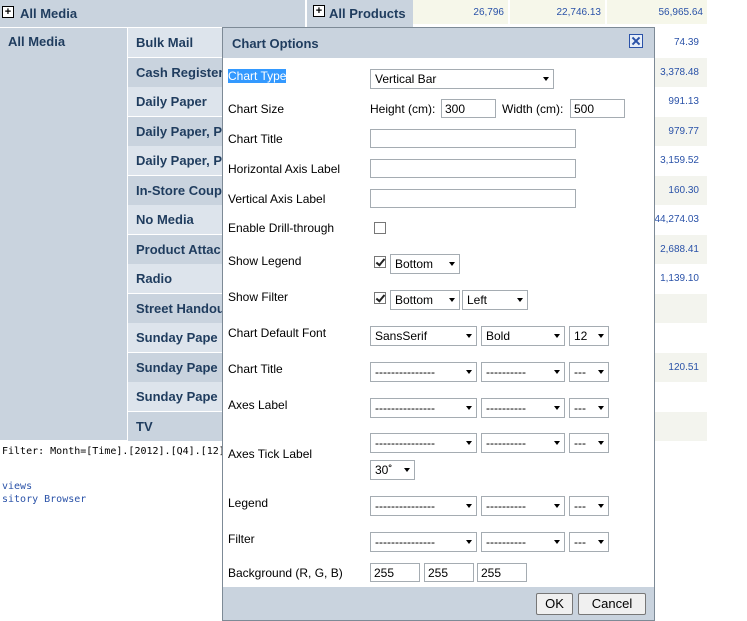  Describe the element at coordinates (425, 264) in the screenshot. I see `legend-position-select: Bottom` at that location.